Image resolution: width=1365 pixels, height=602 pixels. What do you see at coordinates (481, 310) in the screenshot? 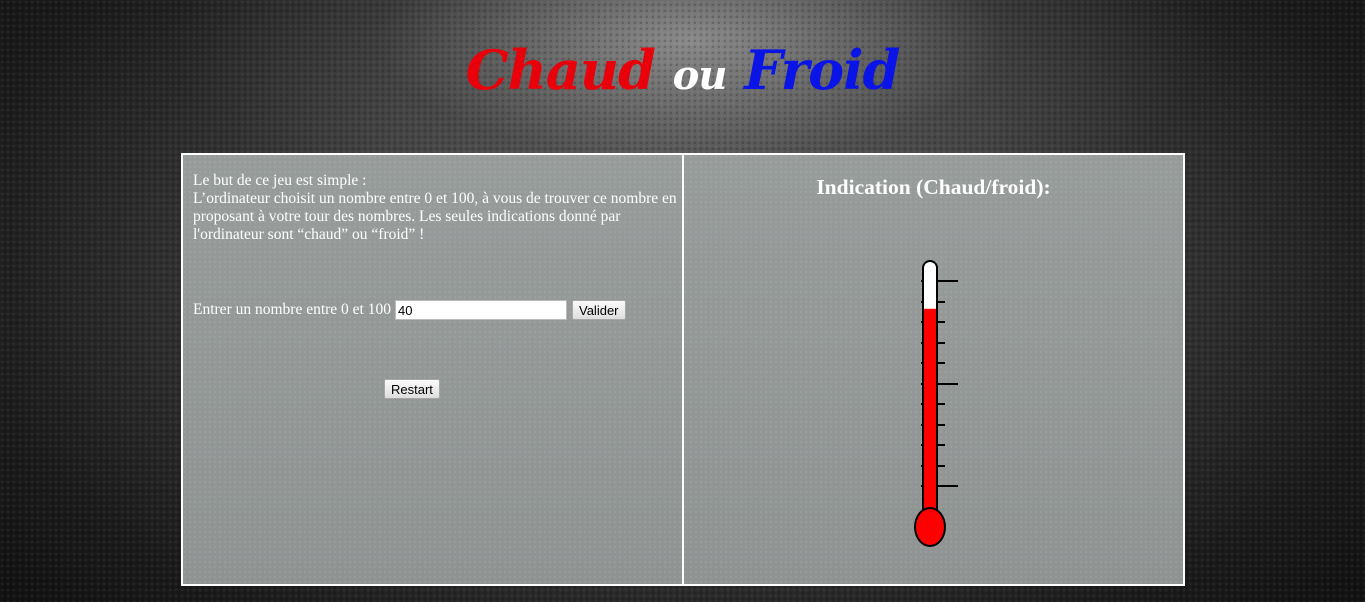
I see `guess-input` at bounding box center [481, 310].